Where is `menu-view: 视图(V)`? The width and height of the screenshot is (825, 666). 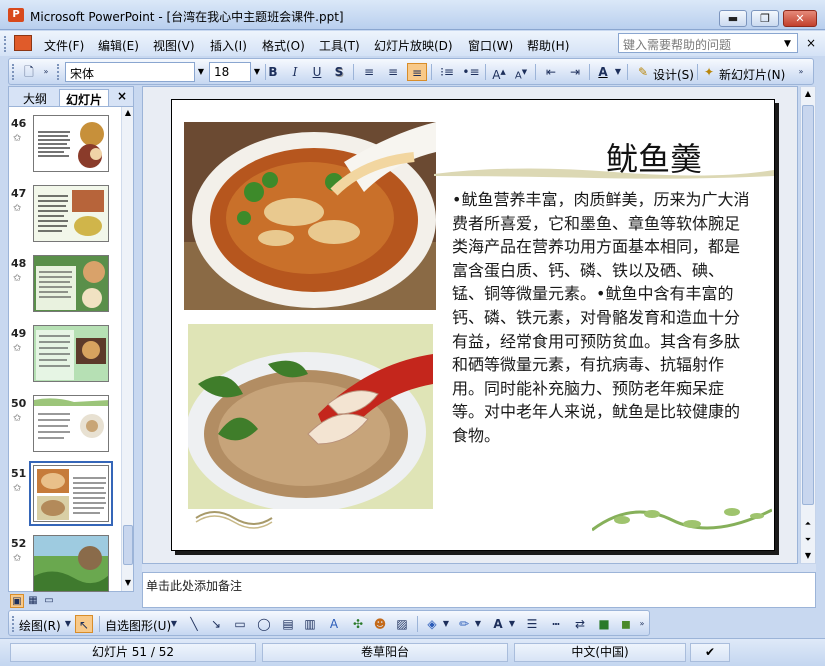
menu-view: 视图(V) is located at coordinates (174, 45).